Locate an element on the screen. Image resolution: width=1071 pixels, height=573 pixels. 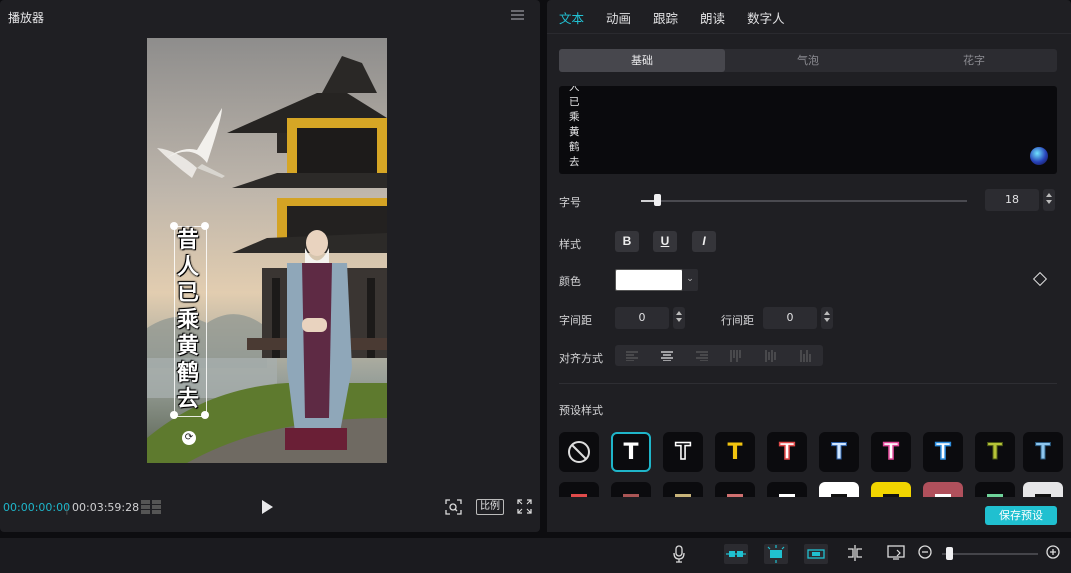
preset-style-7: T is located at coordinates (943, 452).